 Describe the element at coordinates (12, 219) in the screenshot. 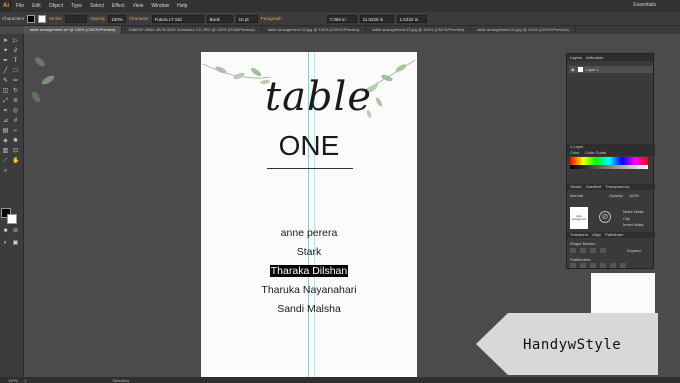

I see `stroke-color-box` at that location.